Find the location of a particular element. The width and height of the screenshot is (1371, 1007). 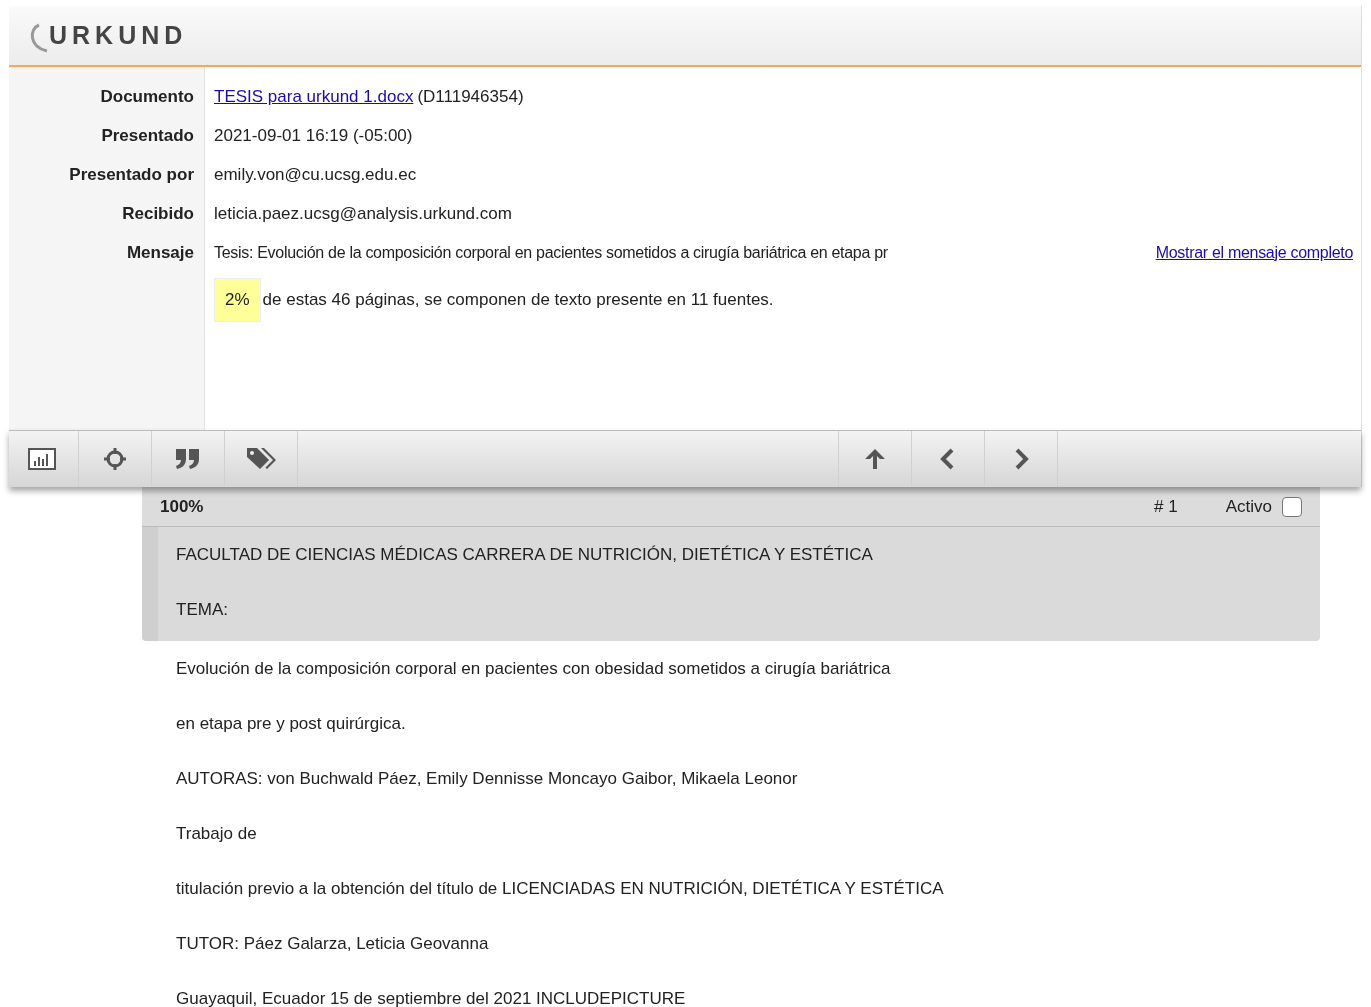

show-message-link: Mostrar el mensaje completo is located at coordinates (1254, 252).